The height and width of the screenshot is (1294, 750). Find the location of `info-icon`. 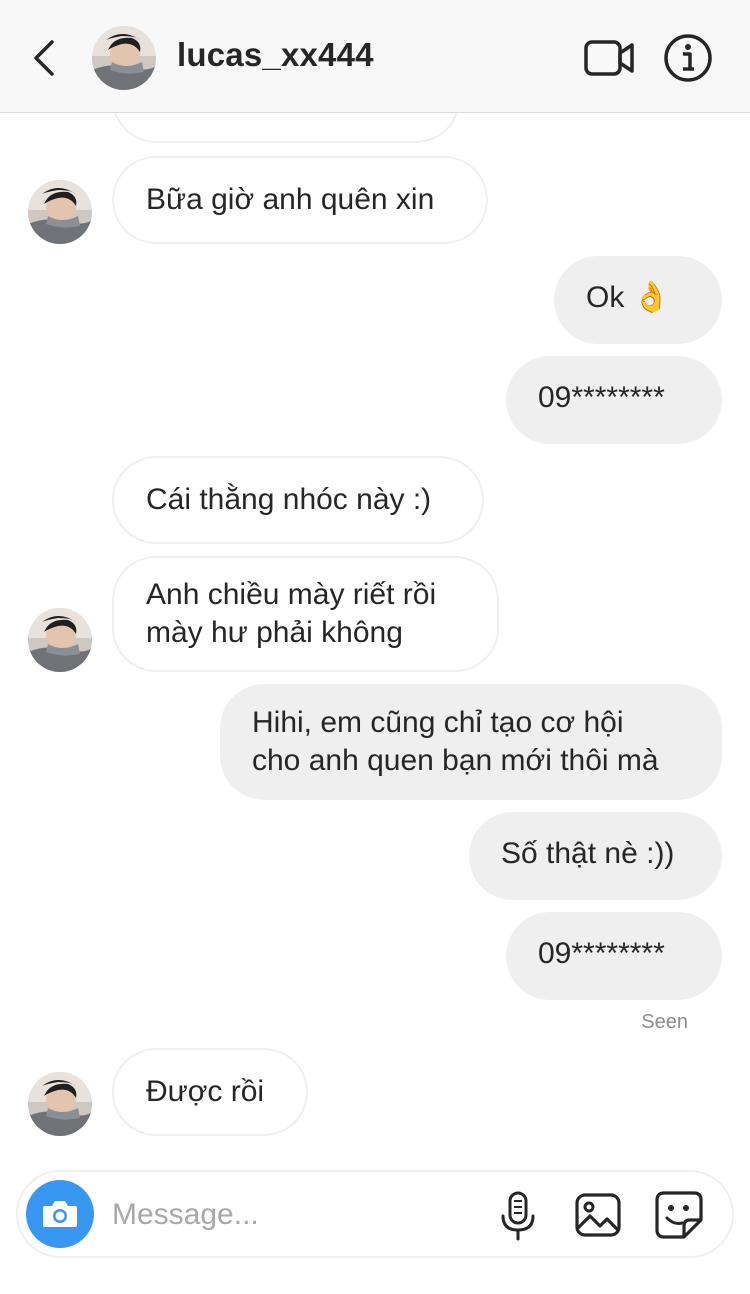

info-icon is located at coordinates (688, 58).